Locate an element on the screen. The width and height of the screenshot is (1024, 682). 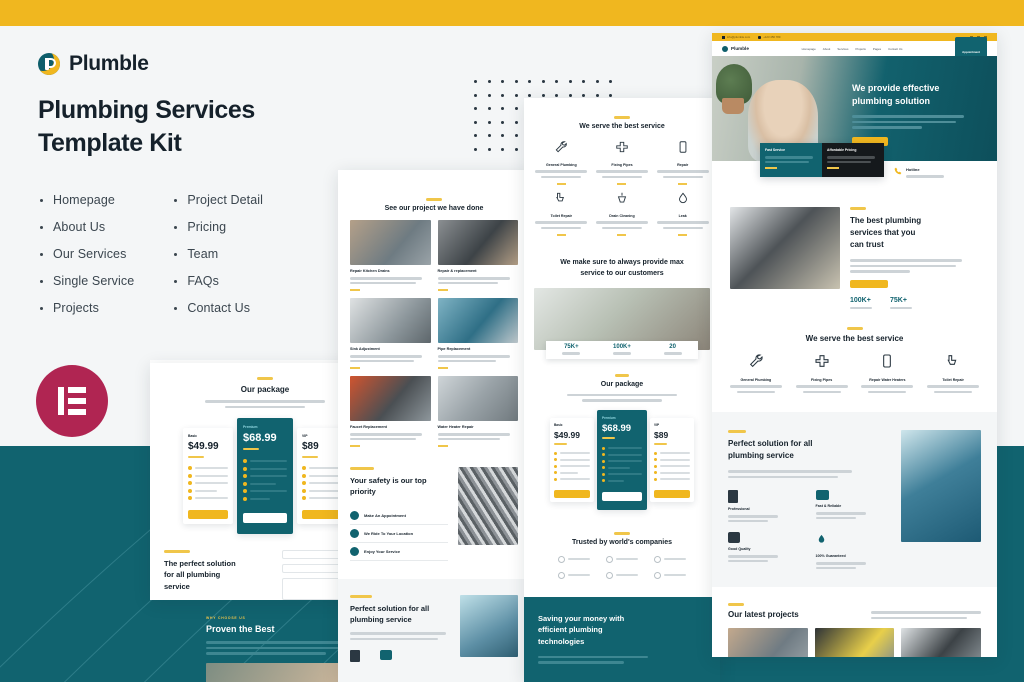
about-image is located at coordinates (785, 248).